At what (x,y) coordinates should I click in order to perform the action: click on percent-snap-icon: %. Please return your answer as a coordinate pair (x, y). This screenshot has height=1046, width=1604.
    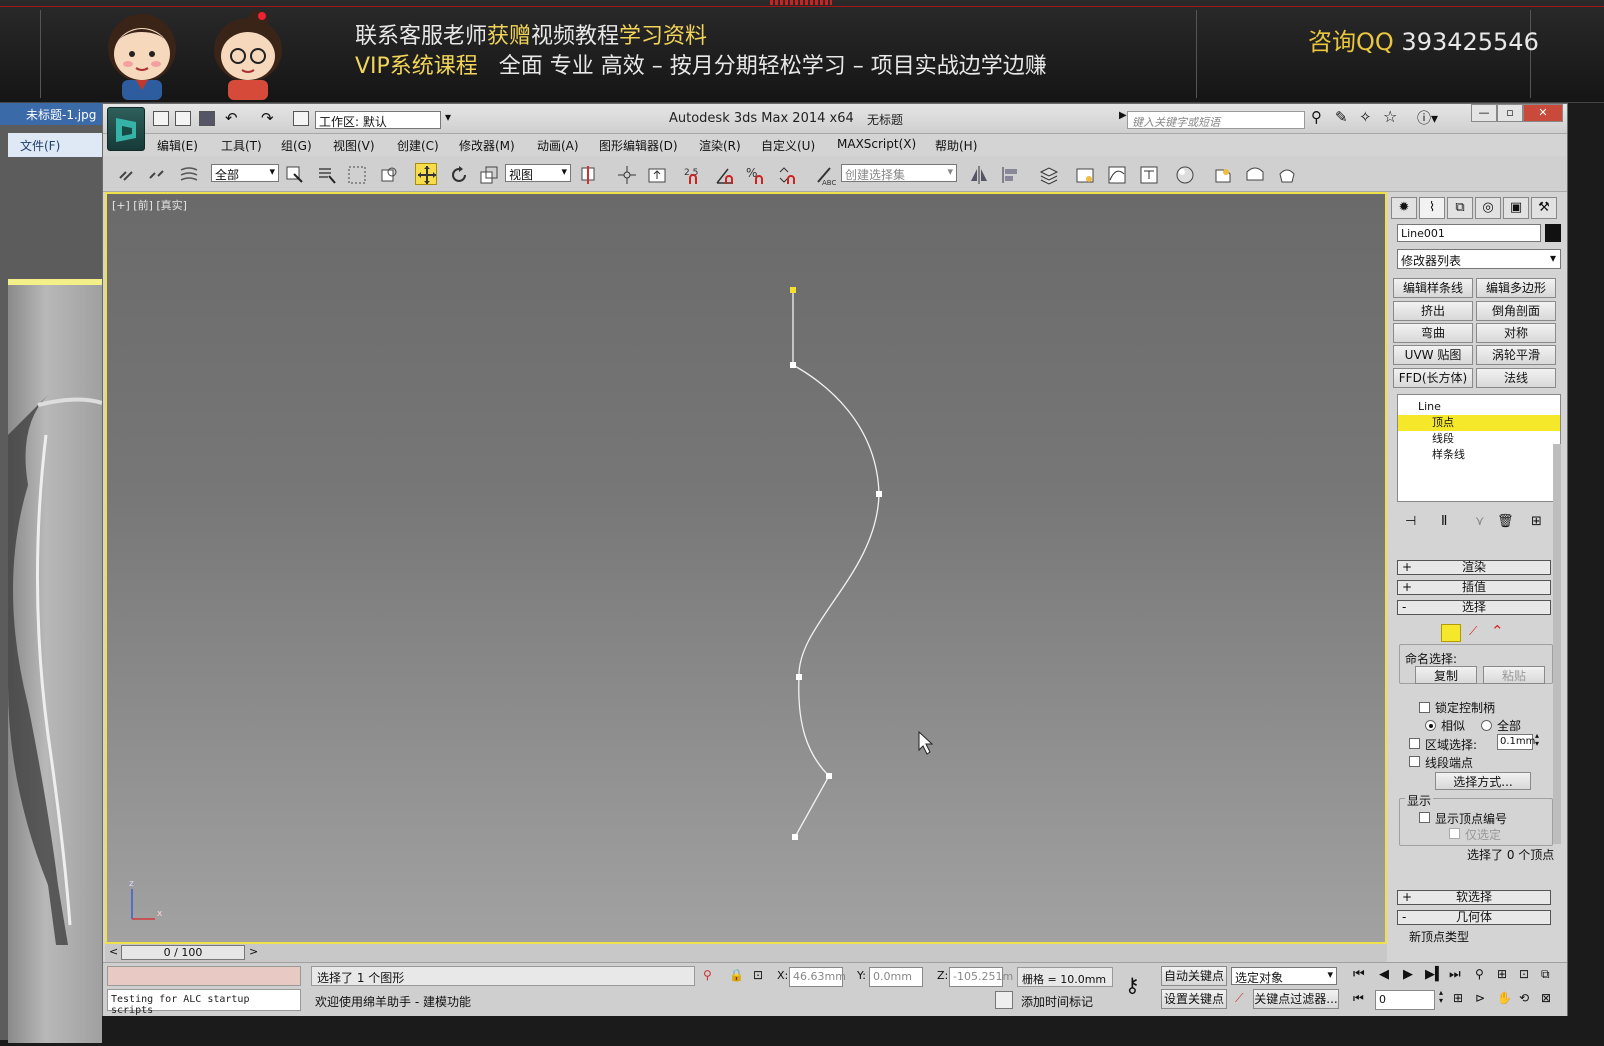
    Looking at the image, I should click on (754, 174).